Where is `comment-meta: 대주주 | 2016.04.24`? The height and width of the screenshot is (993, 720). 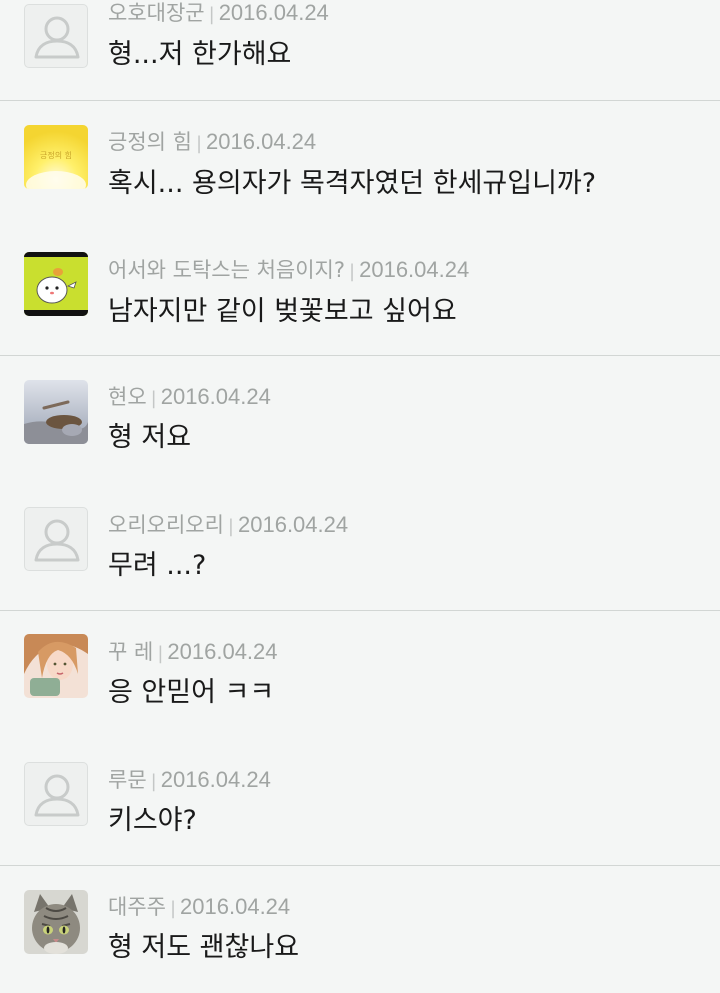
comment-meta: 대주주 | 2016.04.24 is located at coordinates (199, 908).